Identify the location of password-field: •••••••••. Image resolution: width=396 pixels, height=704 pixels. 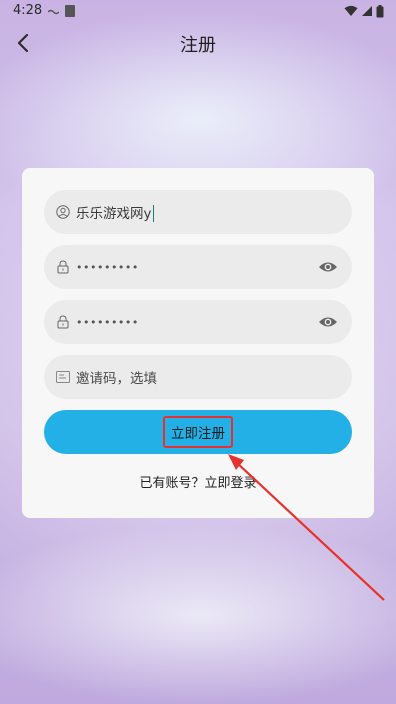
(198, 267).